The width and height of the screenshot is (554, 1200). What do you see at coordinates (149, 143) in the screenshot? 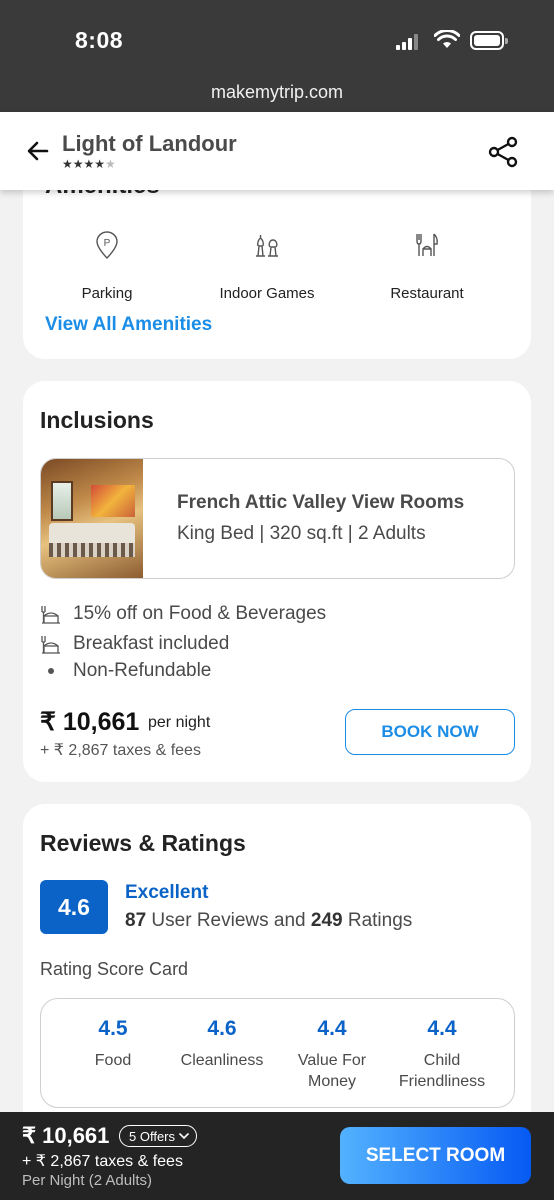
I see `hotel-name: Light of Landour` at bounding box center [149, 143].